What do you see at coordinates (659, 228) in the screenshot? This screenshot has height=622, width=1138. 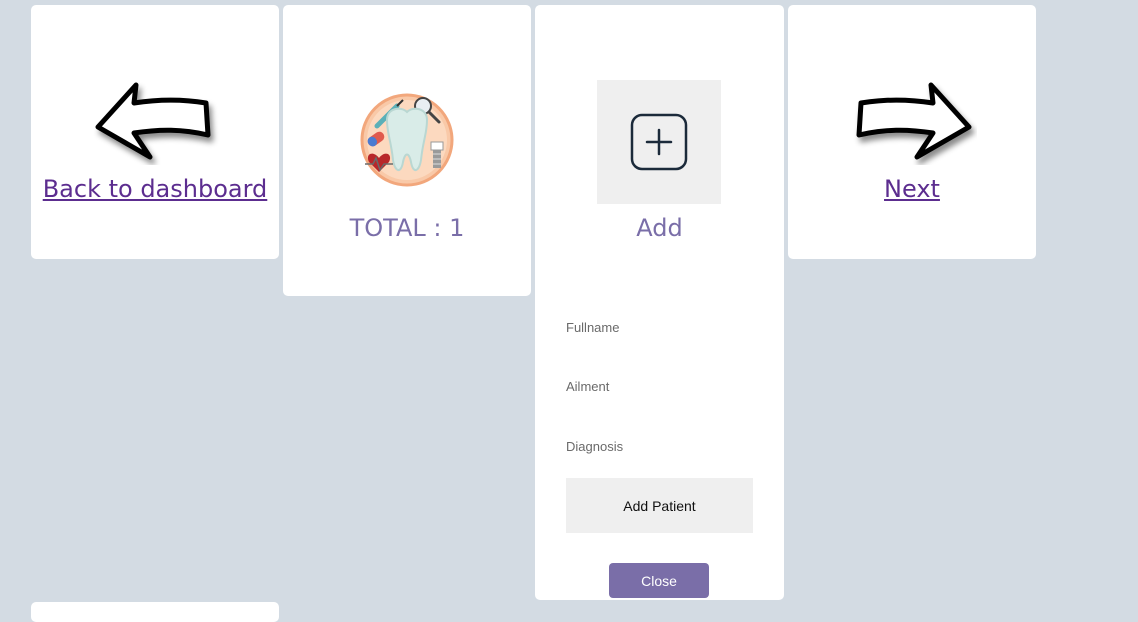 I see `add-title: Add` at bounding box center [659, 228].